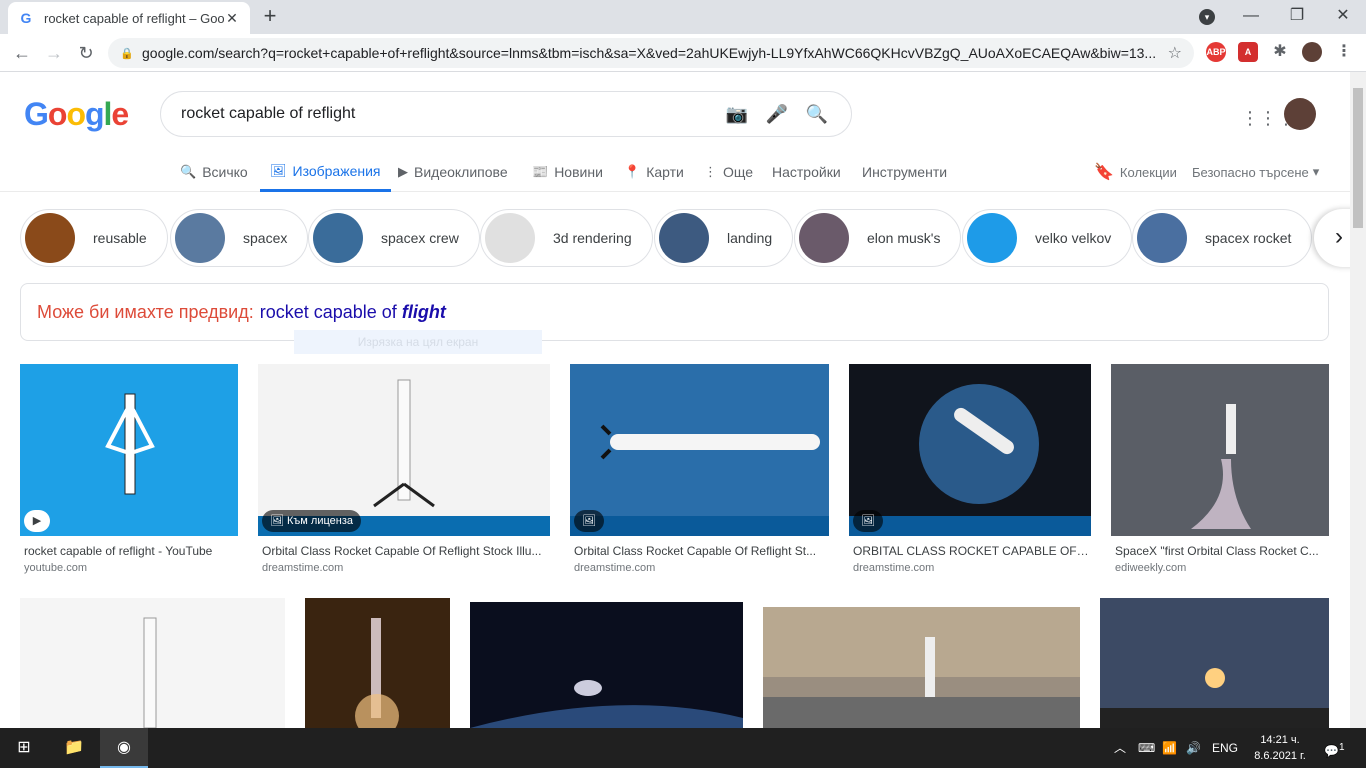 This screenshot has width=1366, height=771. Describe the element at coordinates (566, 238) in the screenshot. I see `chip-3d-rendering: 3d rendering` at that location.